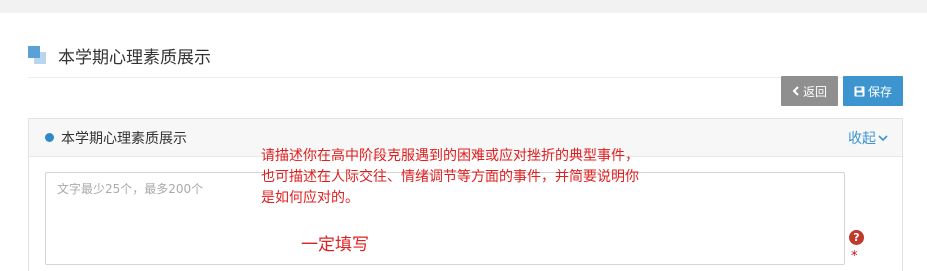  Describe the element at coordinates (310, 198) in the screenshot. I see `annotation-line-3: 是如何应对的。` at that location.